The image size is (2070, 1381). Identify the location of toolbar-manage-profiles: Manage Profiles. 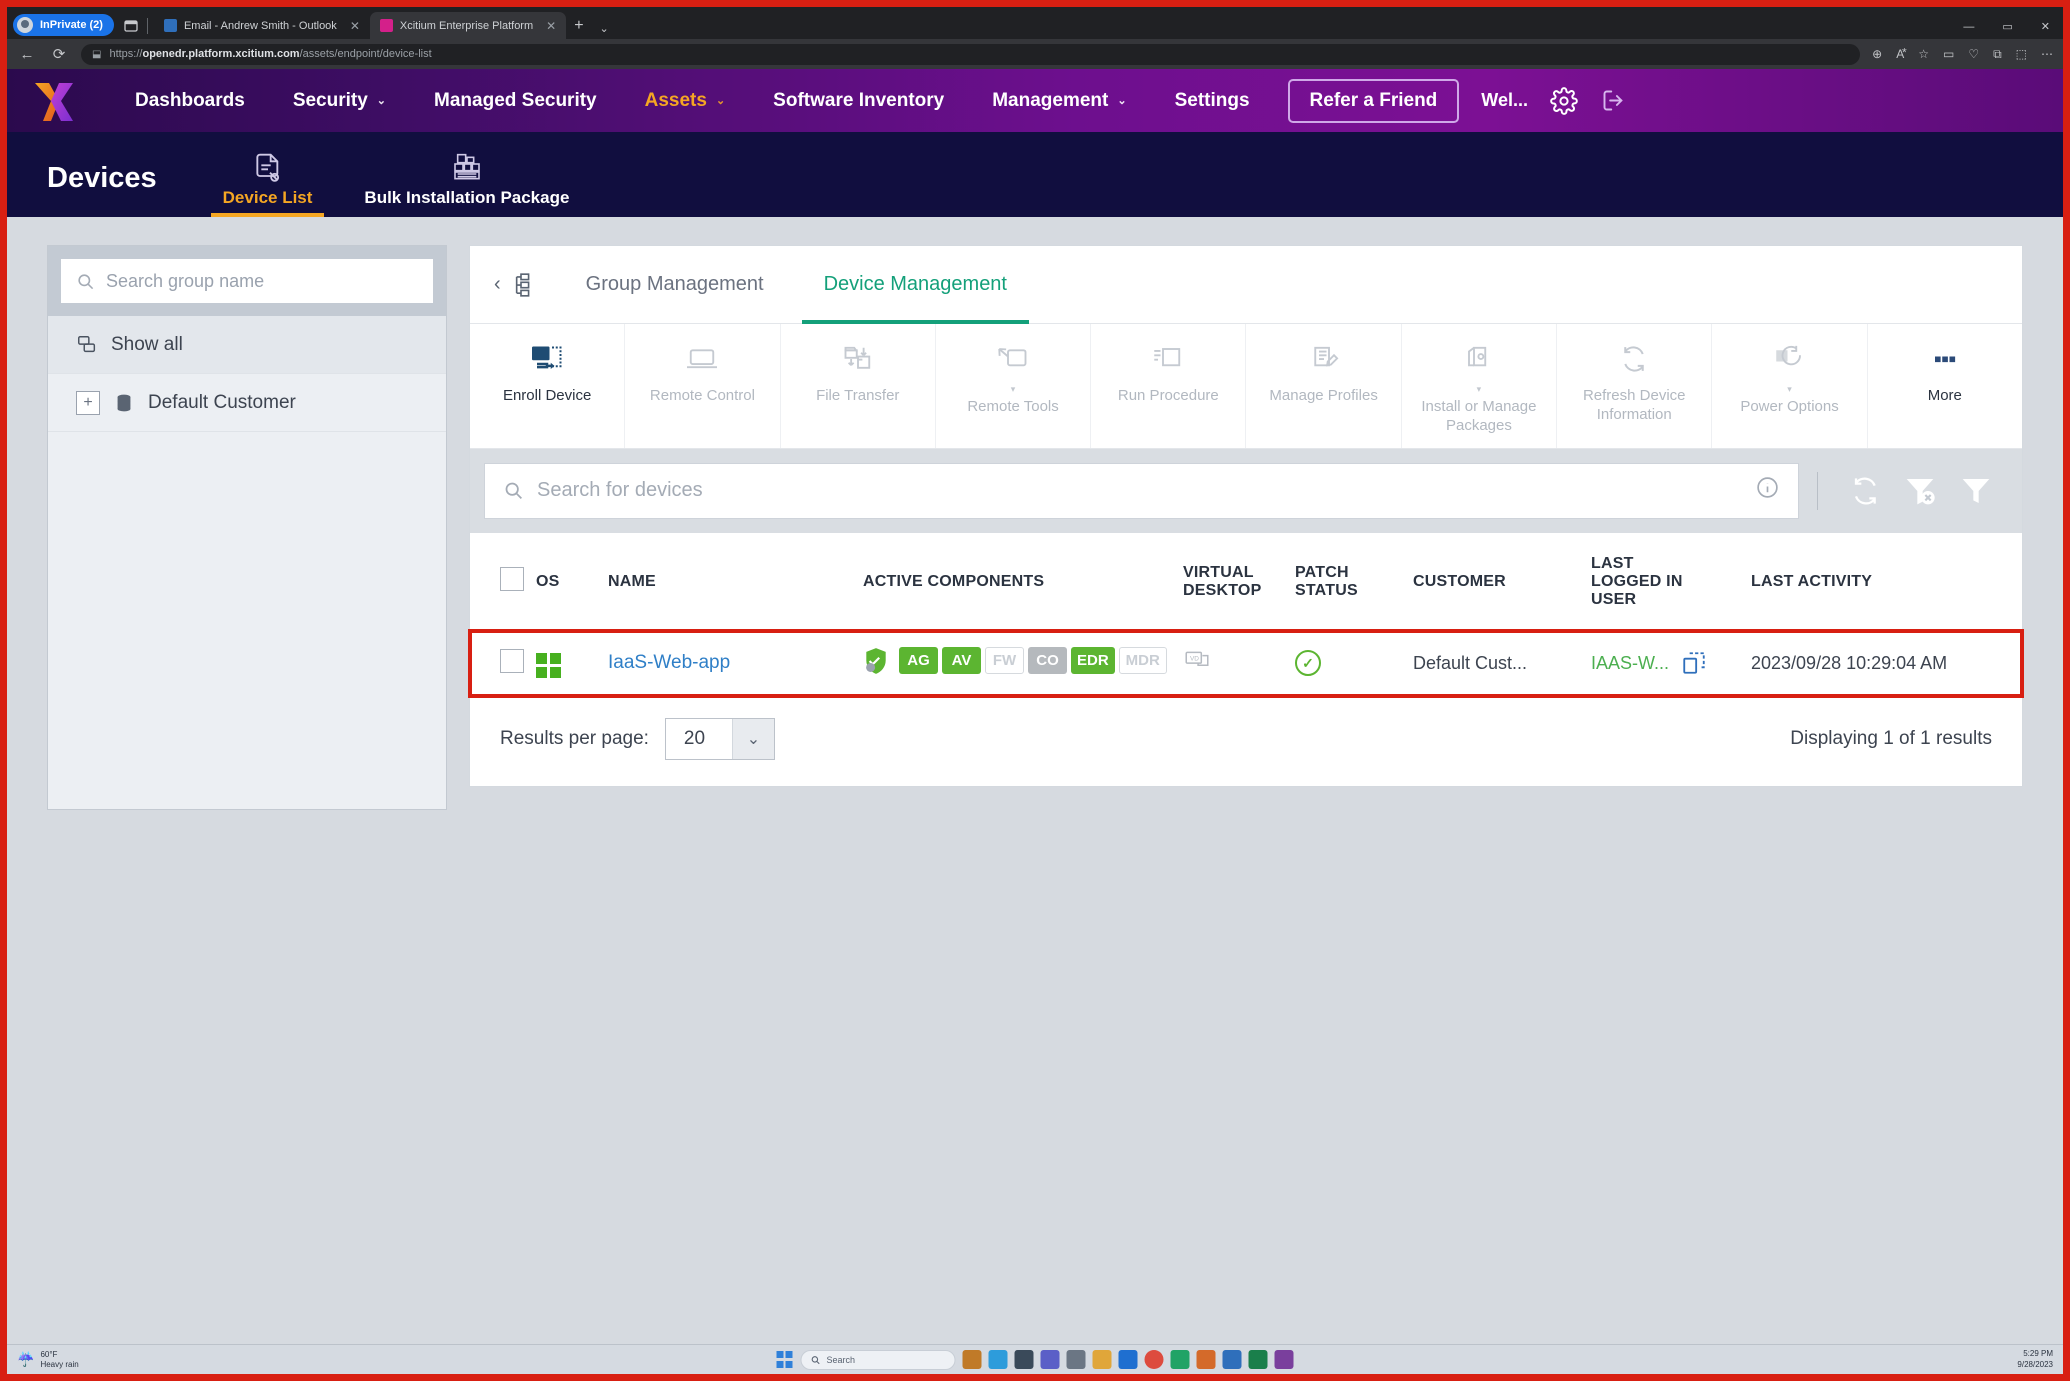
(1324, 386).